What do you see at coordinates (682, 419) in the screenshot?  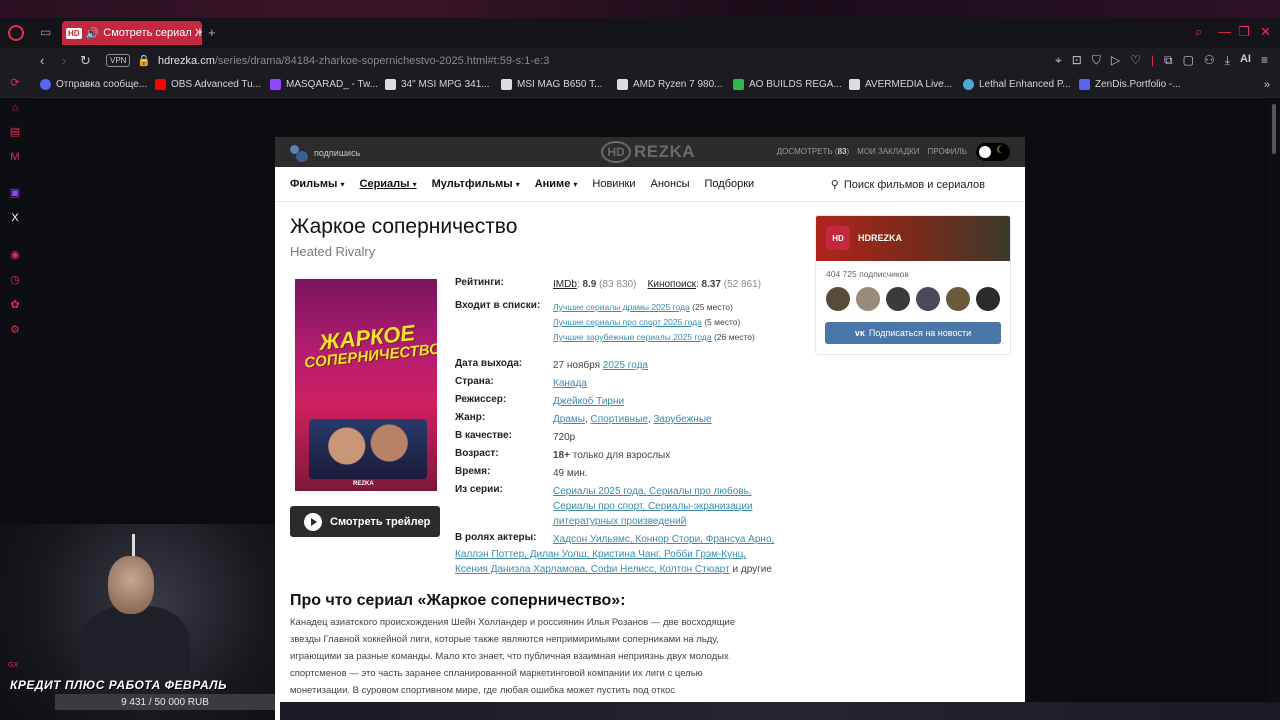 I see `genre-link: Зарубежные` at bounding box center [682, 419].